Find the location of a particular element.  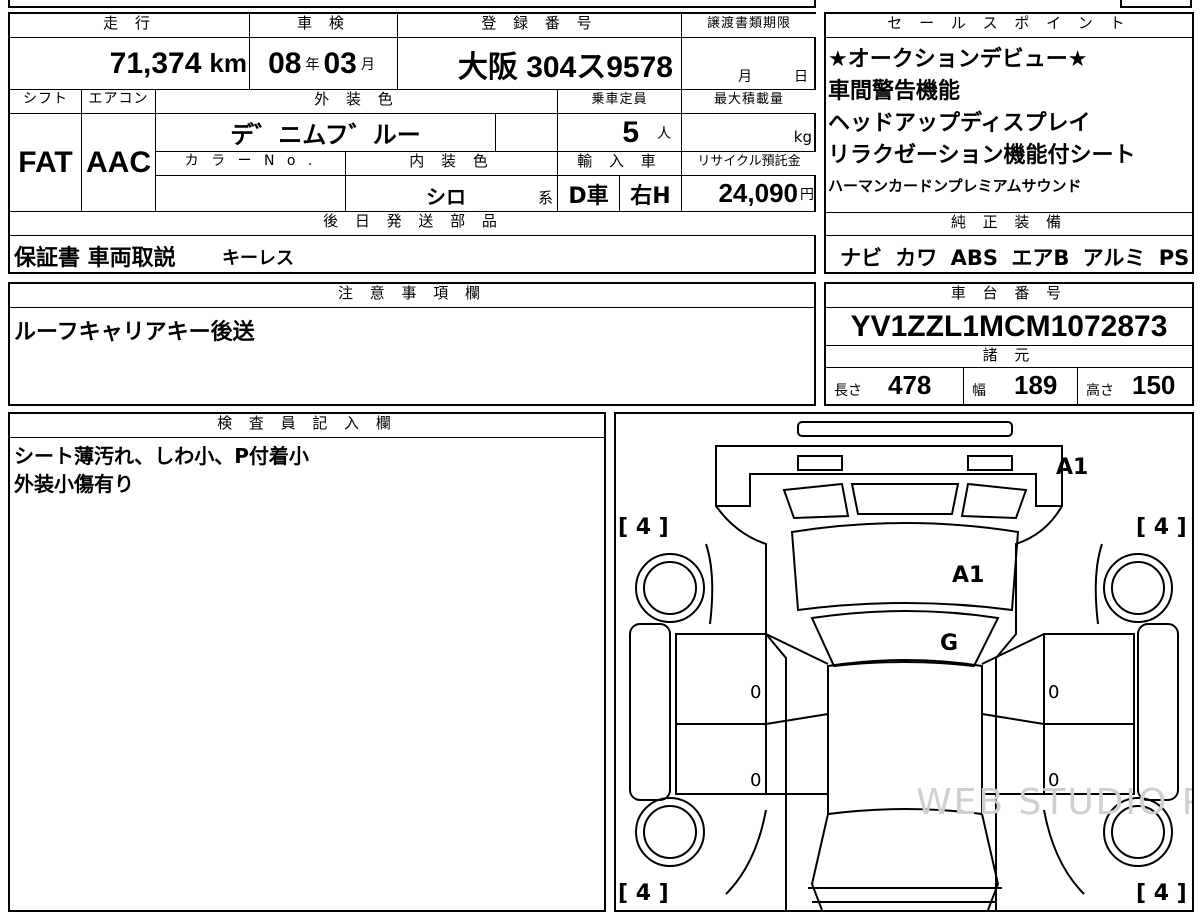

shift-value: FAT is located at coordinates (46, 163).